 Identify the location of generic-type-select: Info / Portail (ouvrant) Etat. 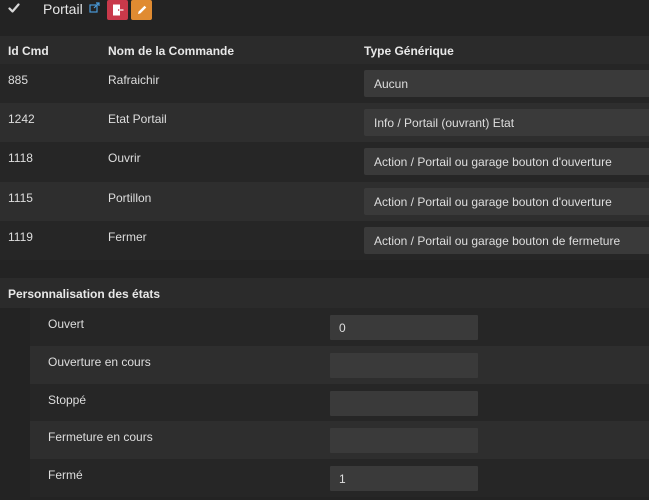
(506, 123).